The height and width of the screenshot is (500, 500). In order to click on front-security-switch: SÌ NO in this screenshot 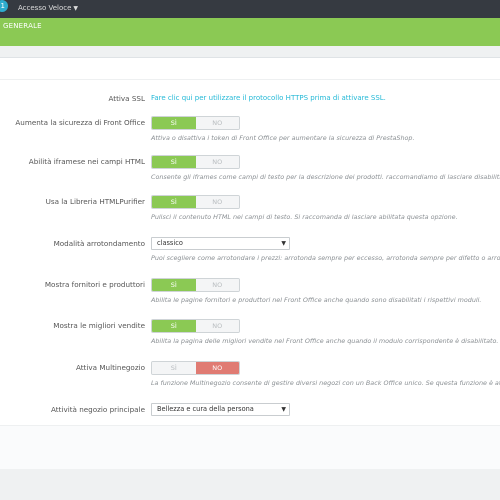, I will do `click(195, 123)`.